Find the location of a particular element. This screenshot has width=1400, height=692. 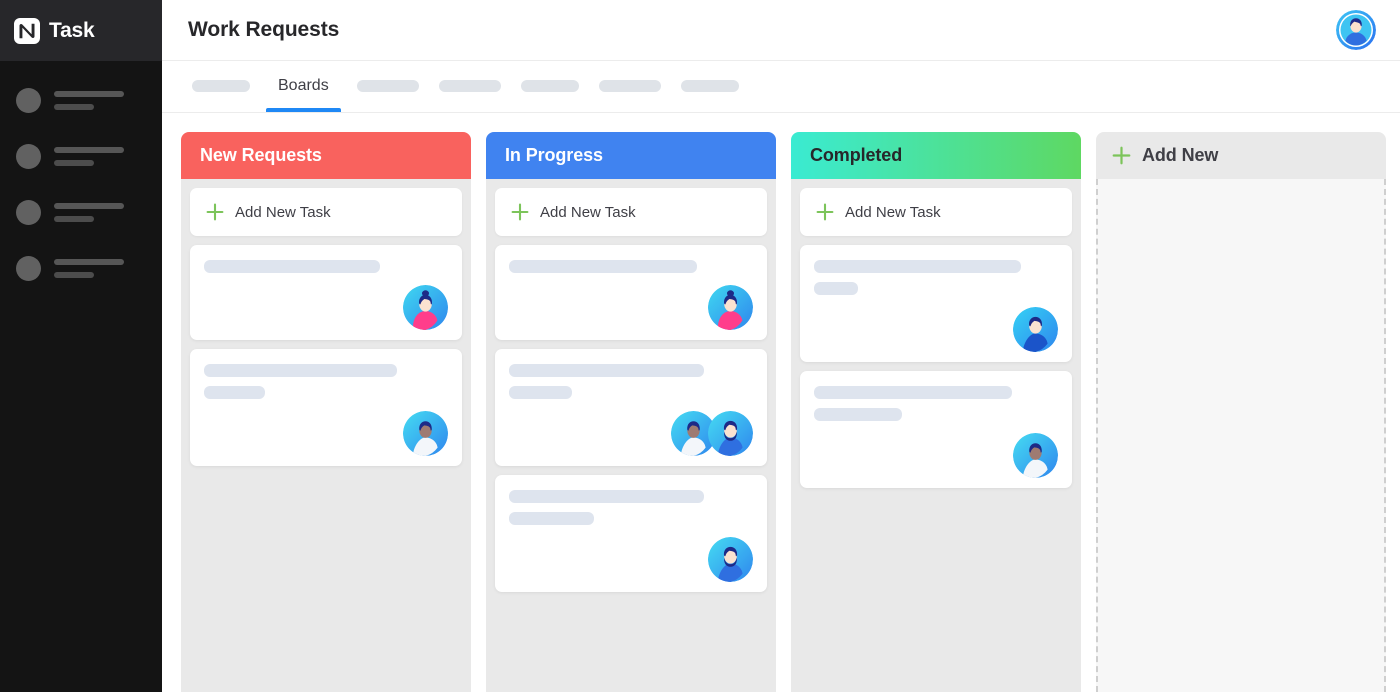

column-title: Completed is located at coordinates (856, 155).